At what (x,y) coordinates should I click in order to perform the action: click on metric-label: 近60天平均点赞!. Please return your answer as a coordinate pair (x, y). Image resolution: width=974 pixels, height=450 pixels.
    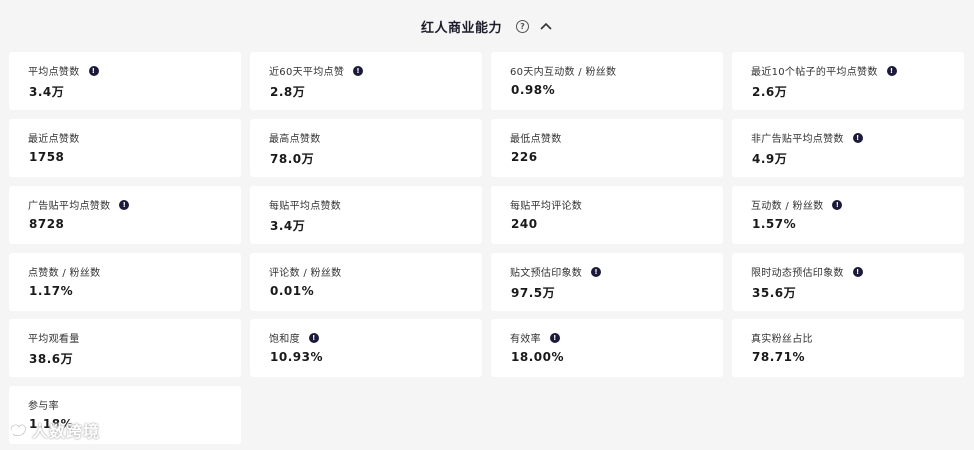
    Looking at the image, I should click on (316, 70).